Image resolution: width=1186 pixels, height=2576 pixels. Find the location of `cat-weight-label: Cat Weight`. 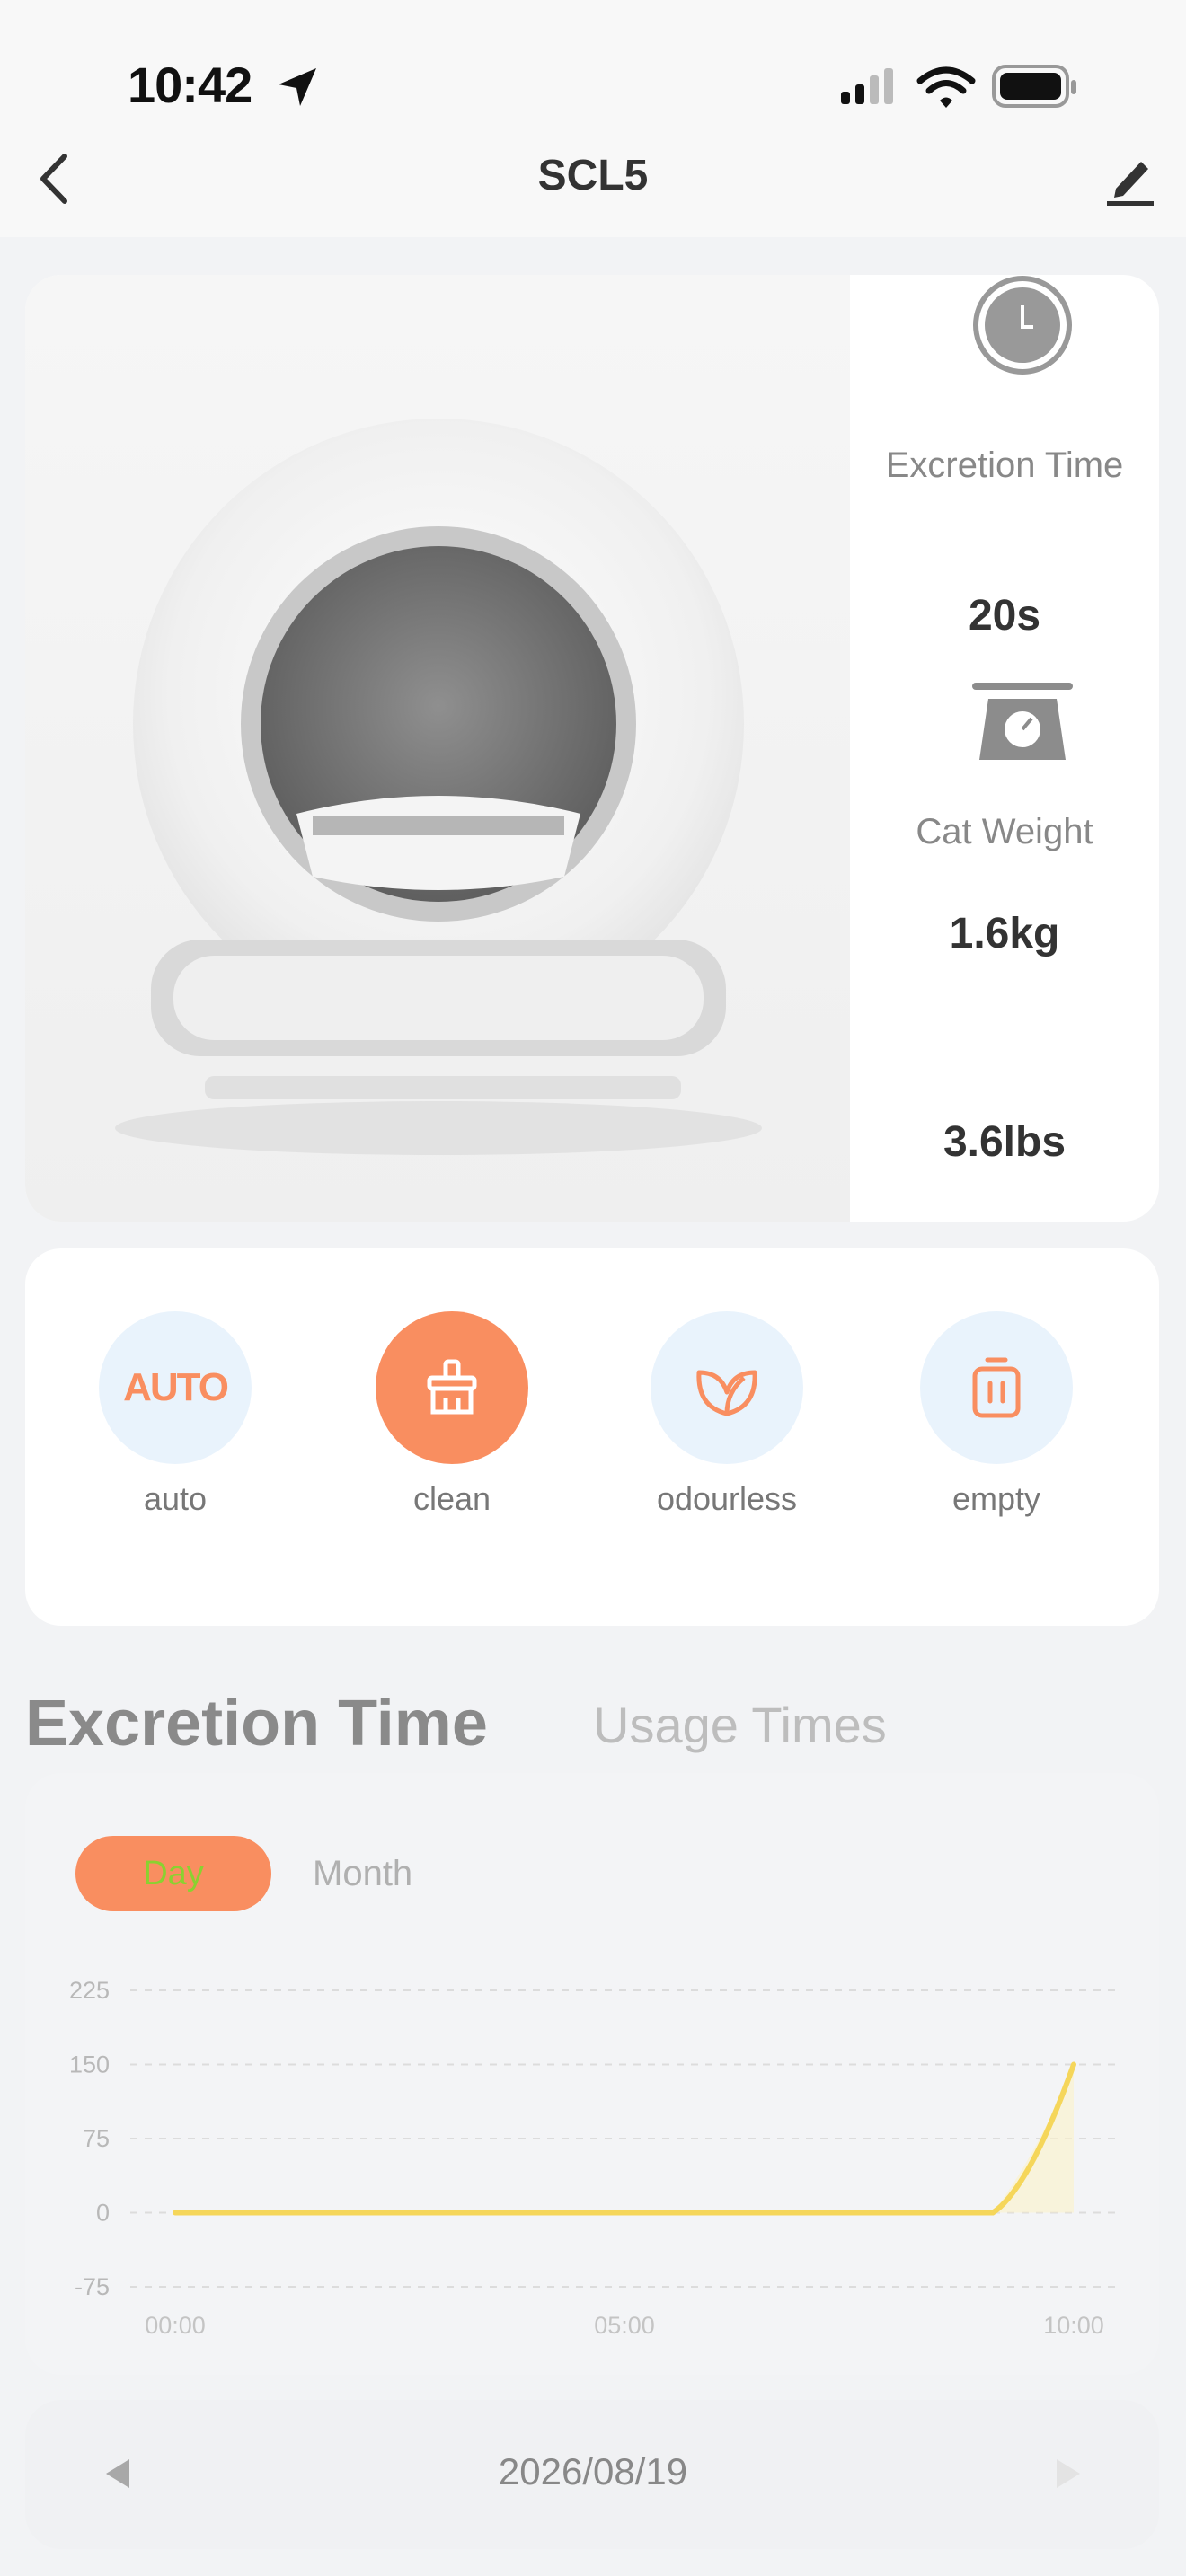

cat-weight-label: Cat Weight is located at coordinates (1004, 831).